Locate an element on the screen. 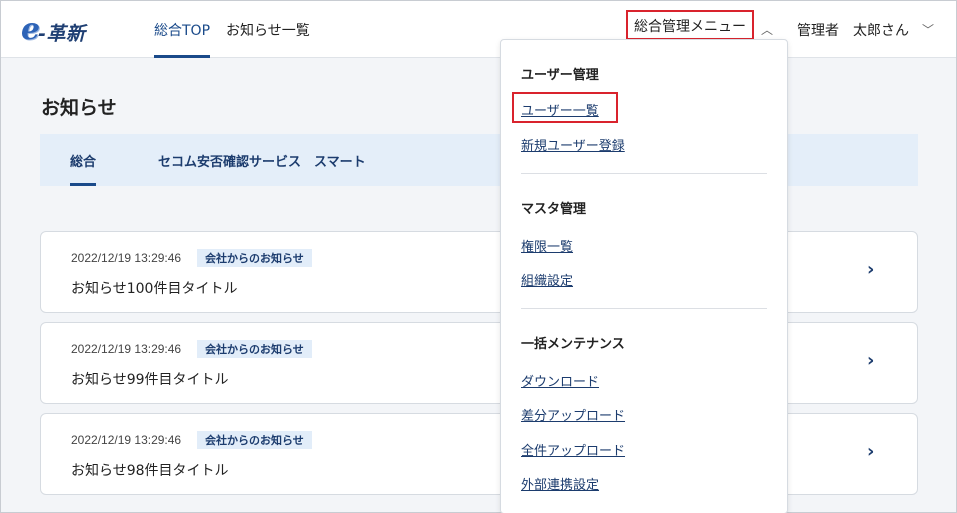  tab-secom-smart: セコム安否確認サービス スマート is located at coordinates (262, 160).